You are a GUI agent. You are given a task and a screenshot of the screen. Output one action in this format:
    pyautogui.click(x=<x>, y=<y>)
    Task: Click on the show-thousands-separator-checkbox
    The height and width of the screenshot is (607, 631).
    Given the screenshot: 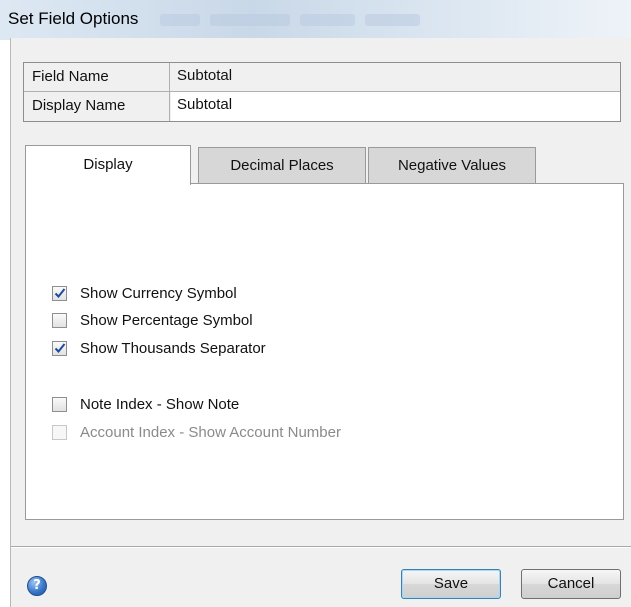 What is the action you would take?
    pyautogui.click(x=59, y=348)
    